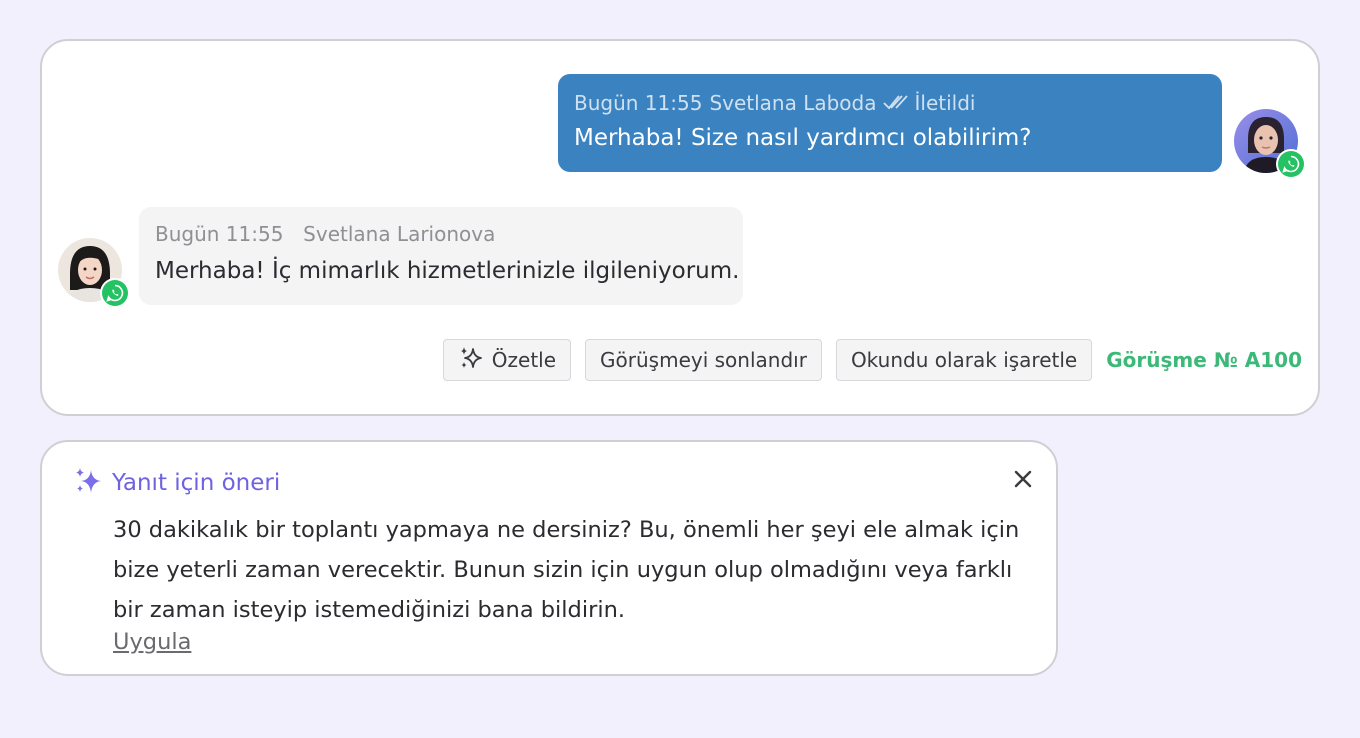 The width and height of the screenshot is (1360, 738). I want to click on incoming-message-author: Svetlana Larionova, so click(399, 234).